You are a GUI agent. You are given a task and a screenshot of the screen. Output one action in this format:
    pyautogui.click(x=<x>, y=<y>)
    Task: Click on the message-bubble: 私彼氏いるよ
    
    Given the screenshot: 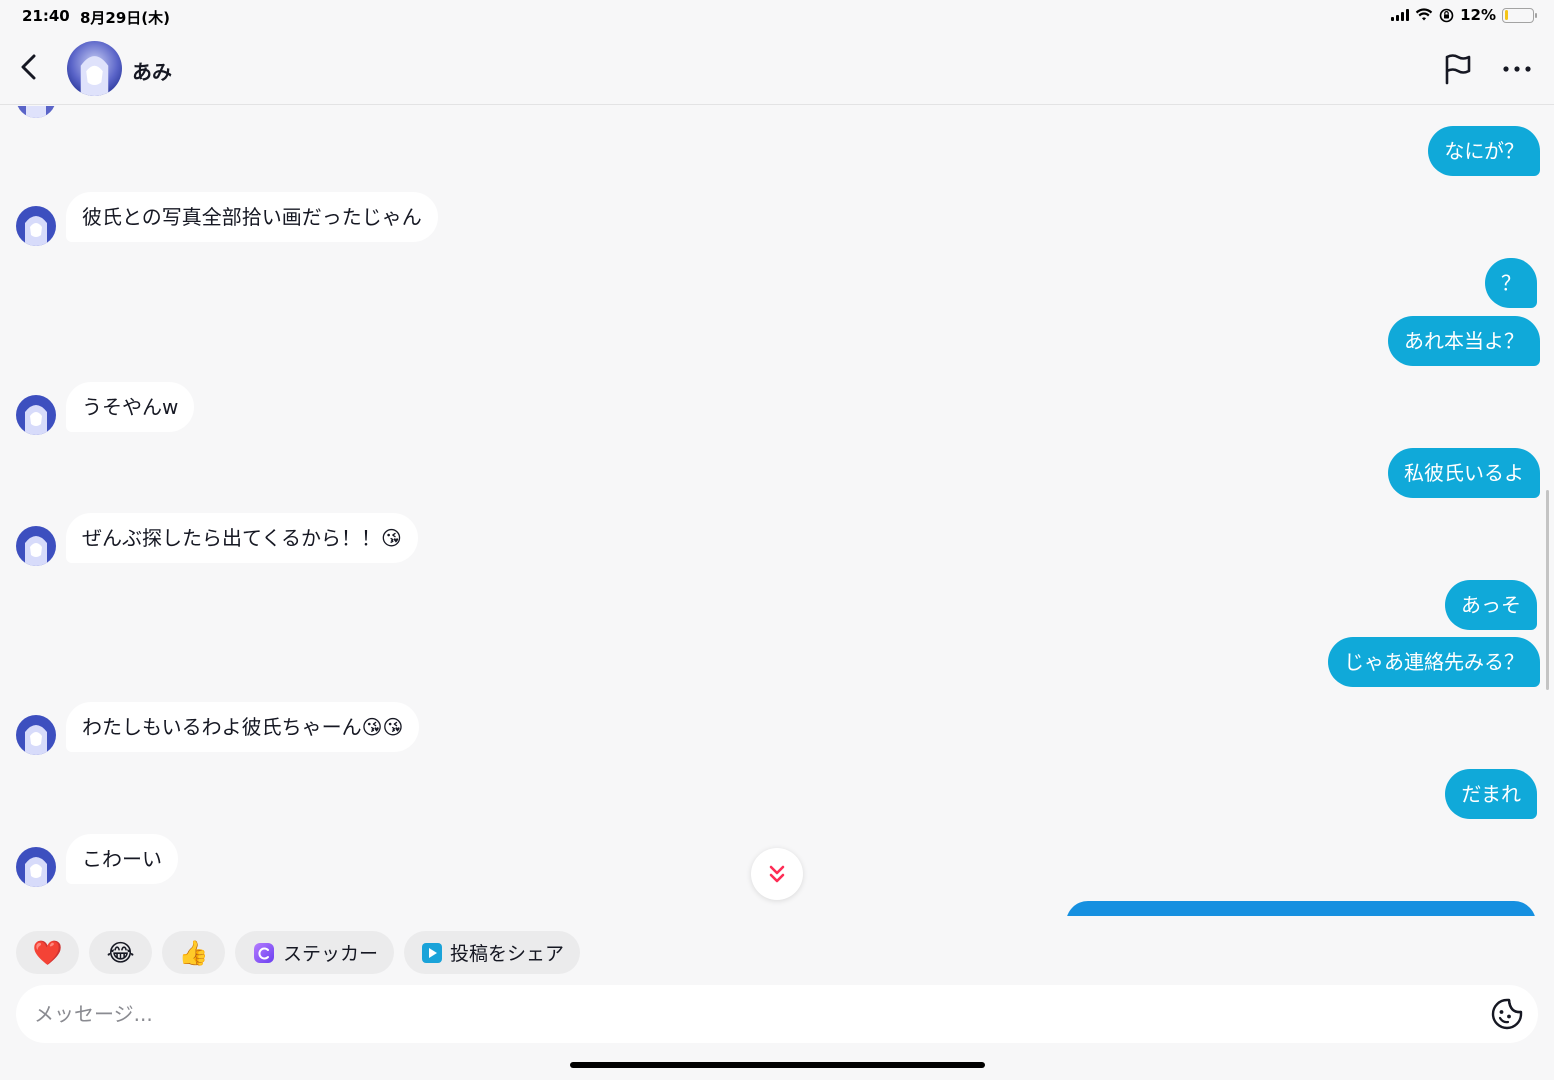 What is the action you would take?
    pyautogui.click(x=1464, y=473)
    